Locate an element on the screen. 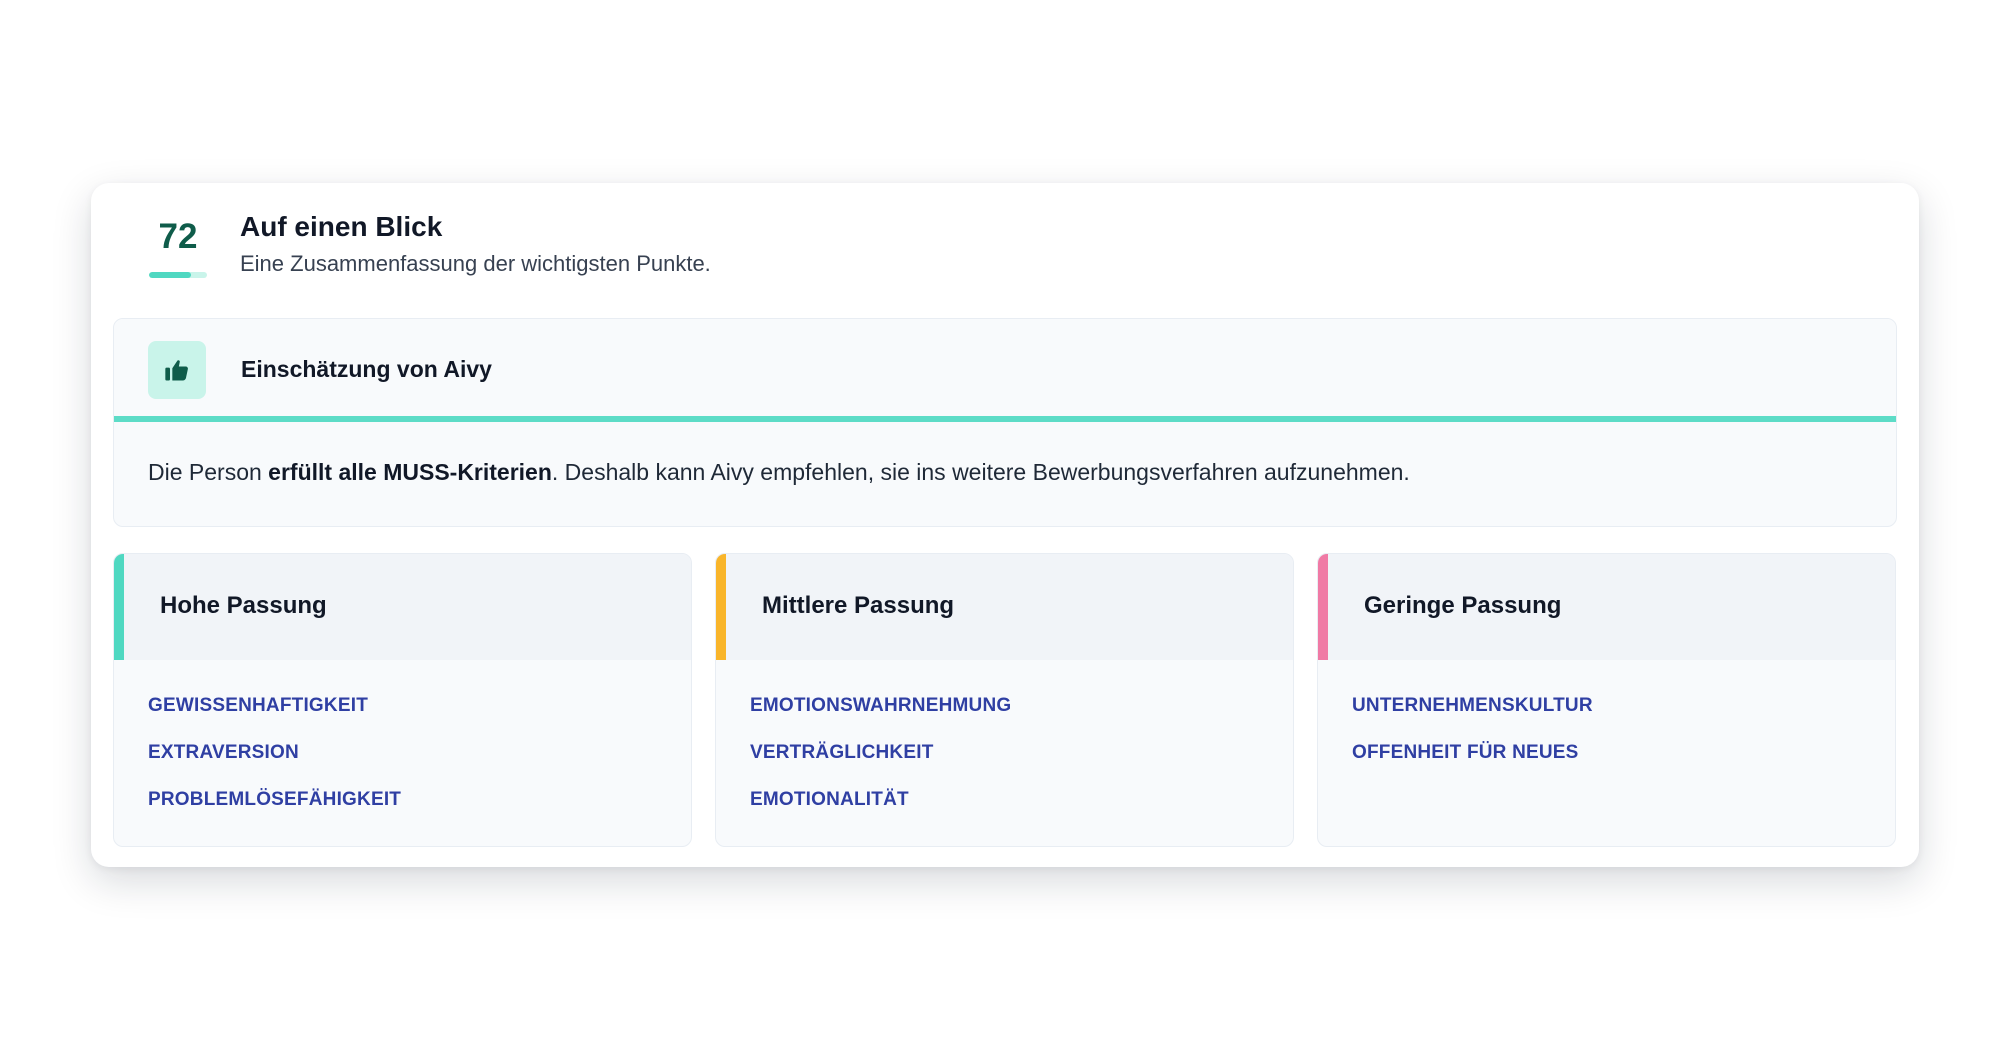 The image size is (2000, 1045). fit-card-title: Mittlere Passung is located at coordinates (858, 605).